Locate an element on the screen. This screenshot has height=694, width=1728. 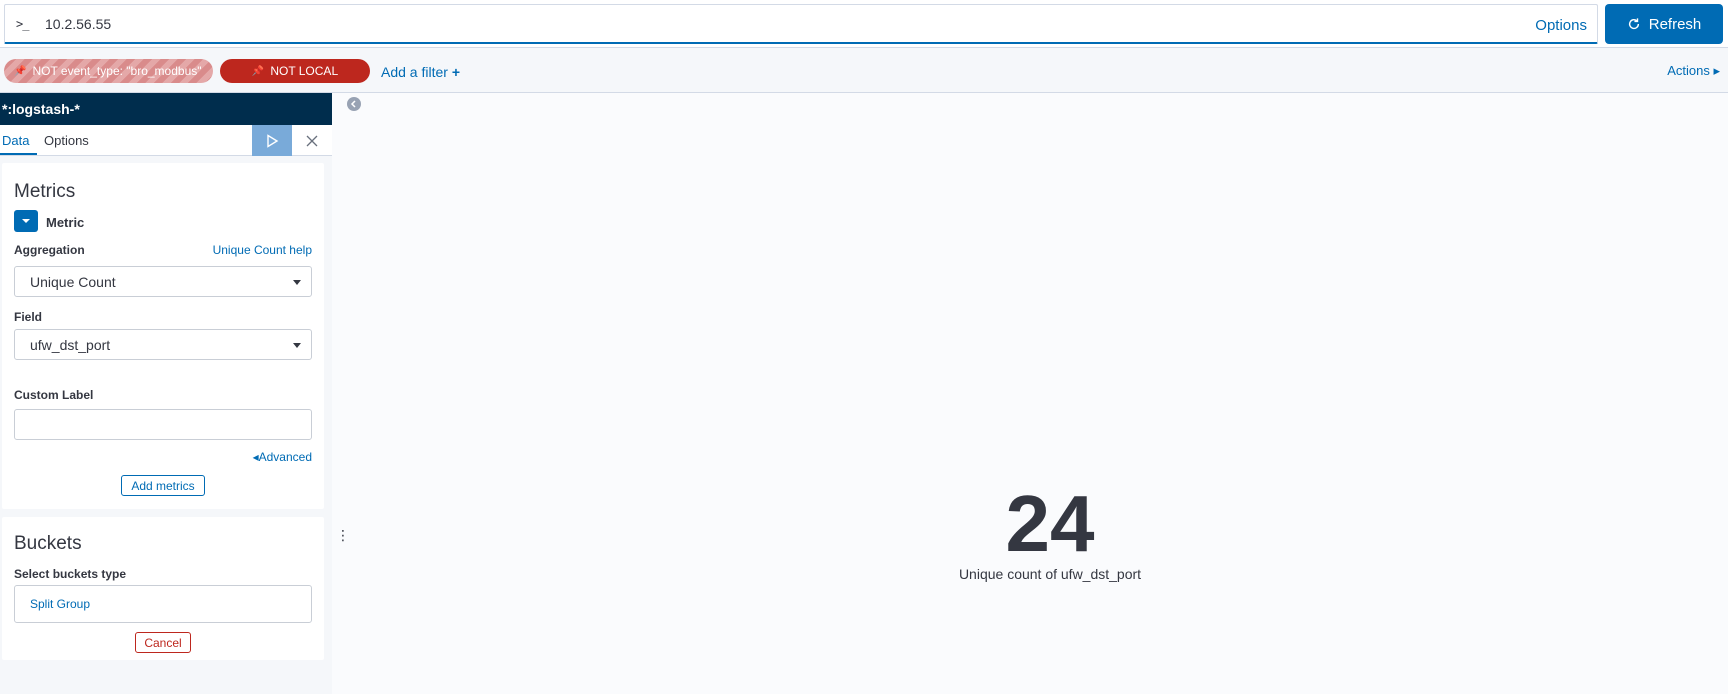
tab-data: Data is located at coordinates (19, 144).